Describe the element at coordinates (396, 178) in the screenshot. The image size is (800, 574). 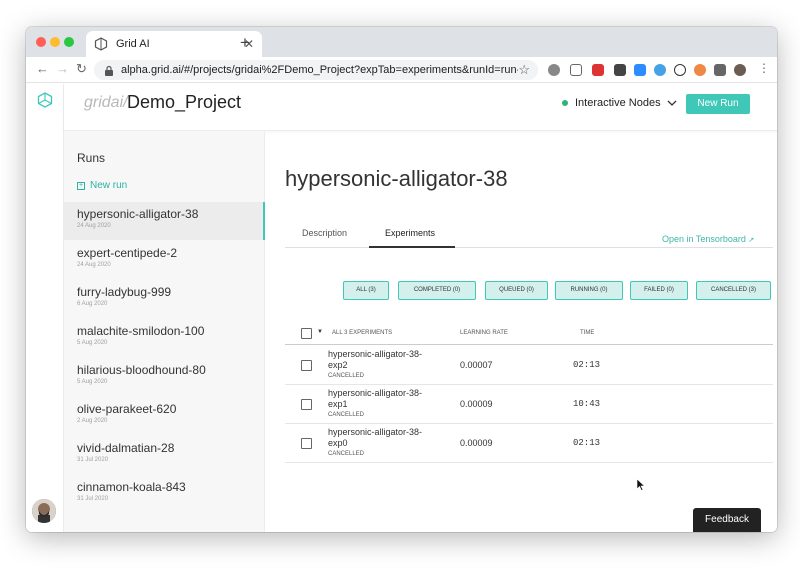
I see `run-title: hypersonic-alligator-38` at that location.